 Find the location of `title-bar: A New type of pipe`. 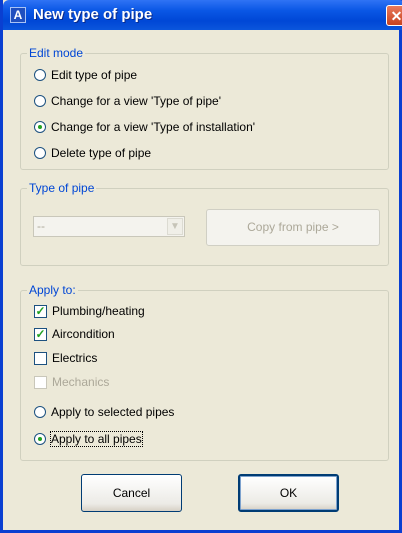

title-bar: A New type of pipe is located at coordinates (202, 15).